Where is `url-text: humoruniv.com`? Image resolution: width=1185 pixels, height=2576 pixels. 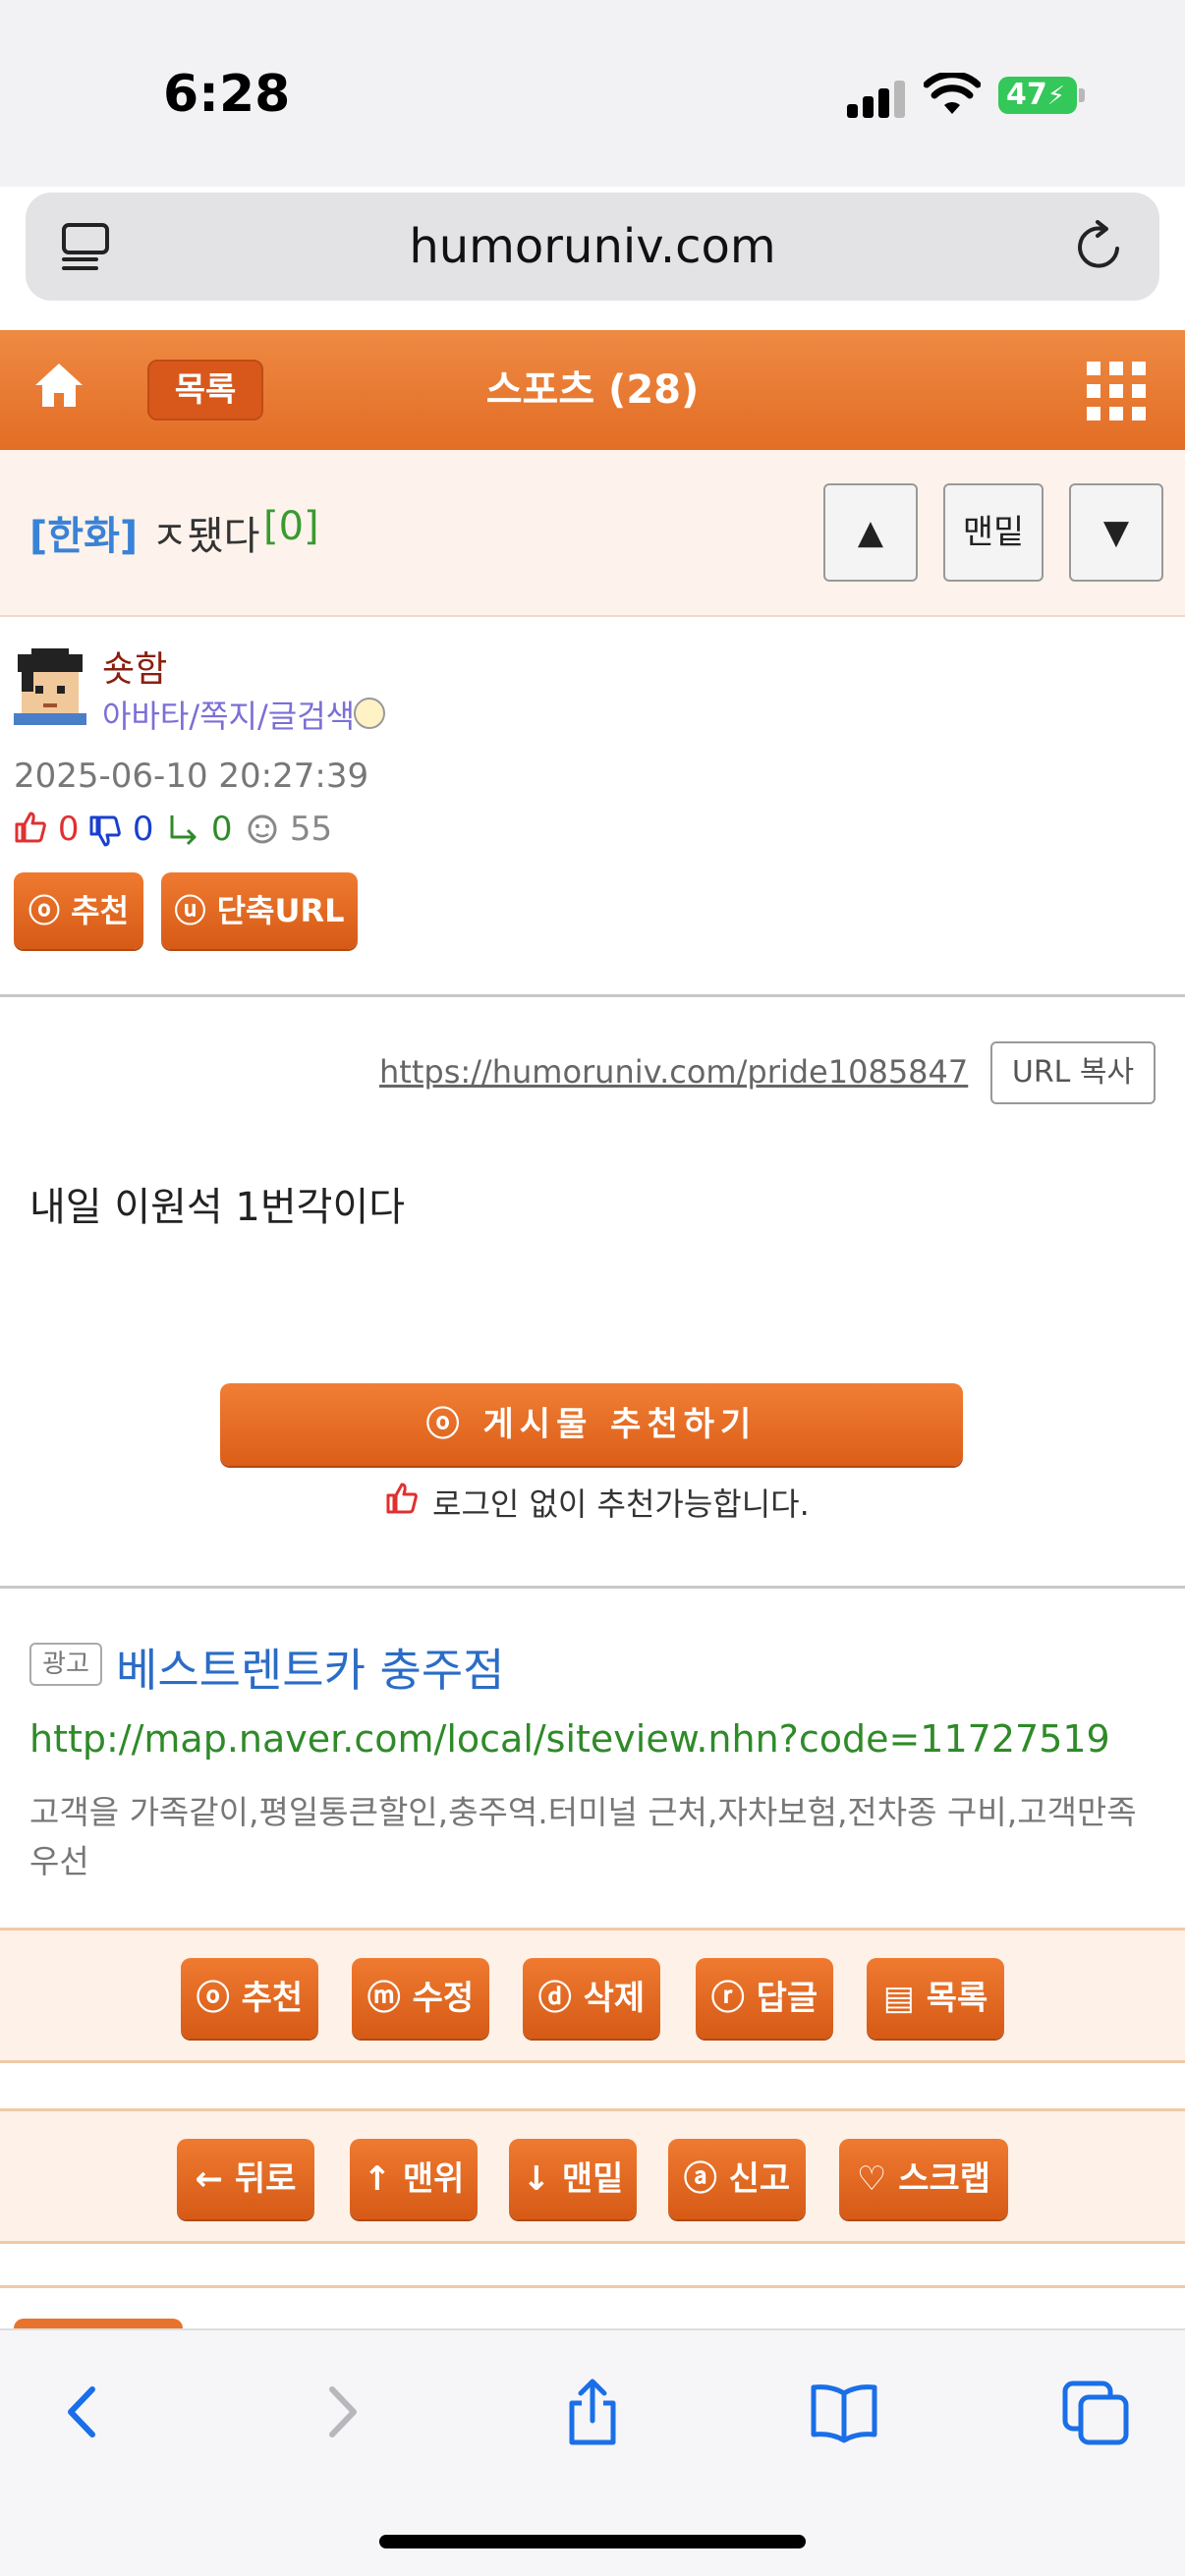 url-text: humoruniv.com is located at coordinates (592, 247).